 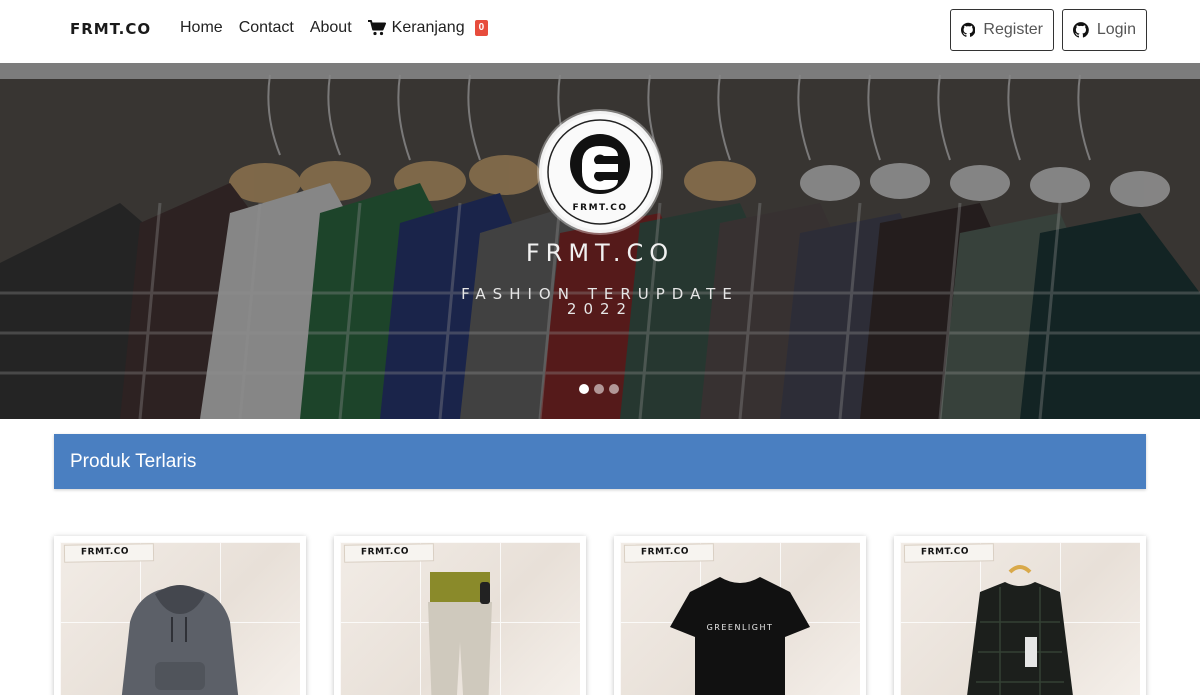 I want to click on flannel-shirt-image, so click(x=1020, y=630).